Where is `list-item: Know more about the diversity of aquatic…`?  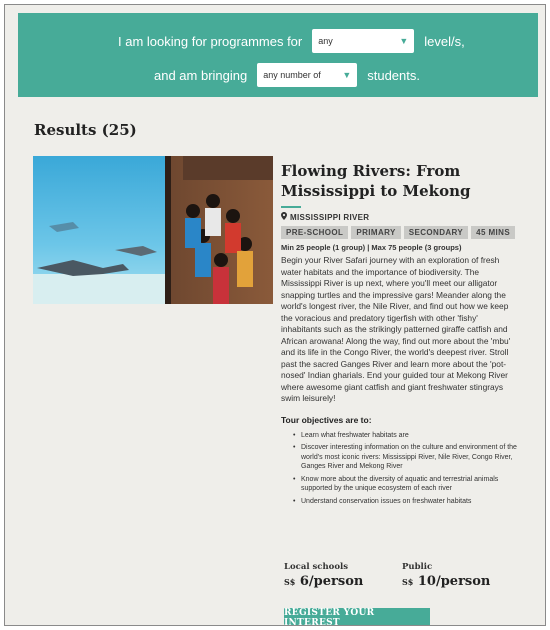
list-item: Know more about the diversity of aquatic… is located at coordinates (406, 484).